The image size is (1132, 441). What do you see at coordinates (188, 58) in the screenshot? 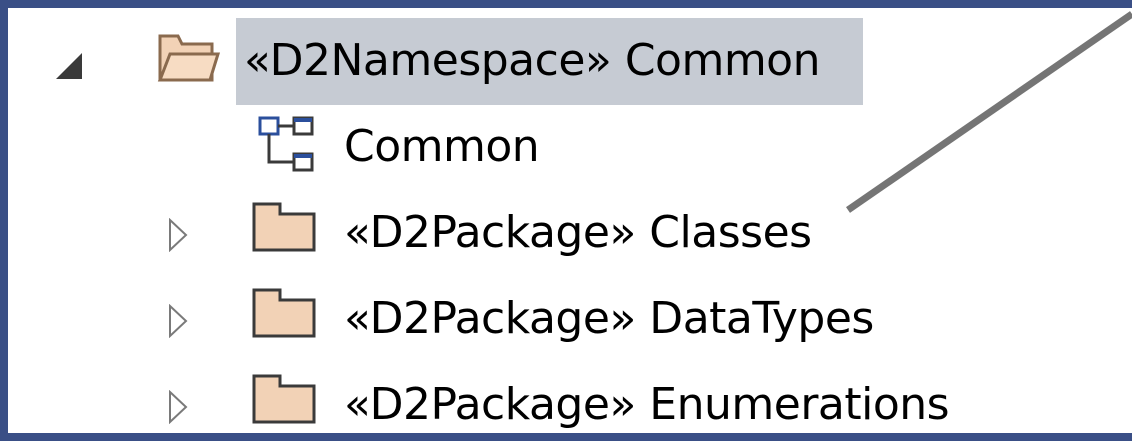
I see `open-folder-icon` at bounding box center [188, 58].